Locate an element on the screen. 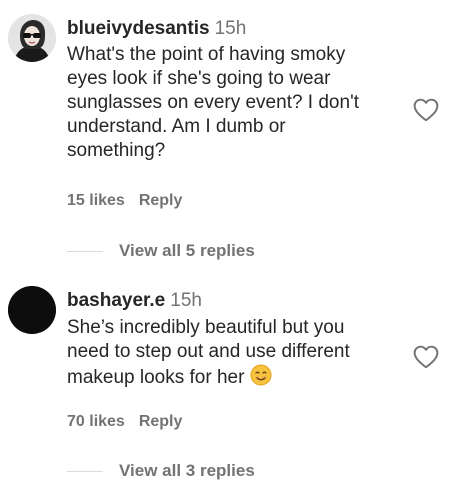  comment-header: blueivydesantis 15h is located at coordinates (156, 29).